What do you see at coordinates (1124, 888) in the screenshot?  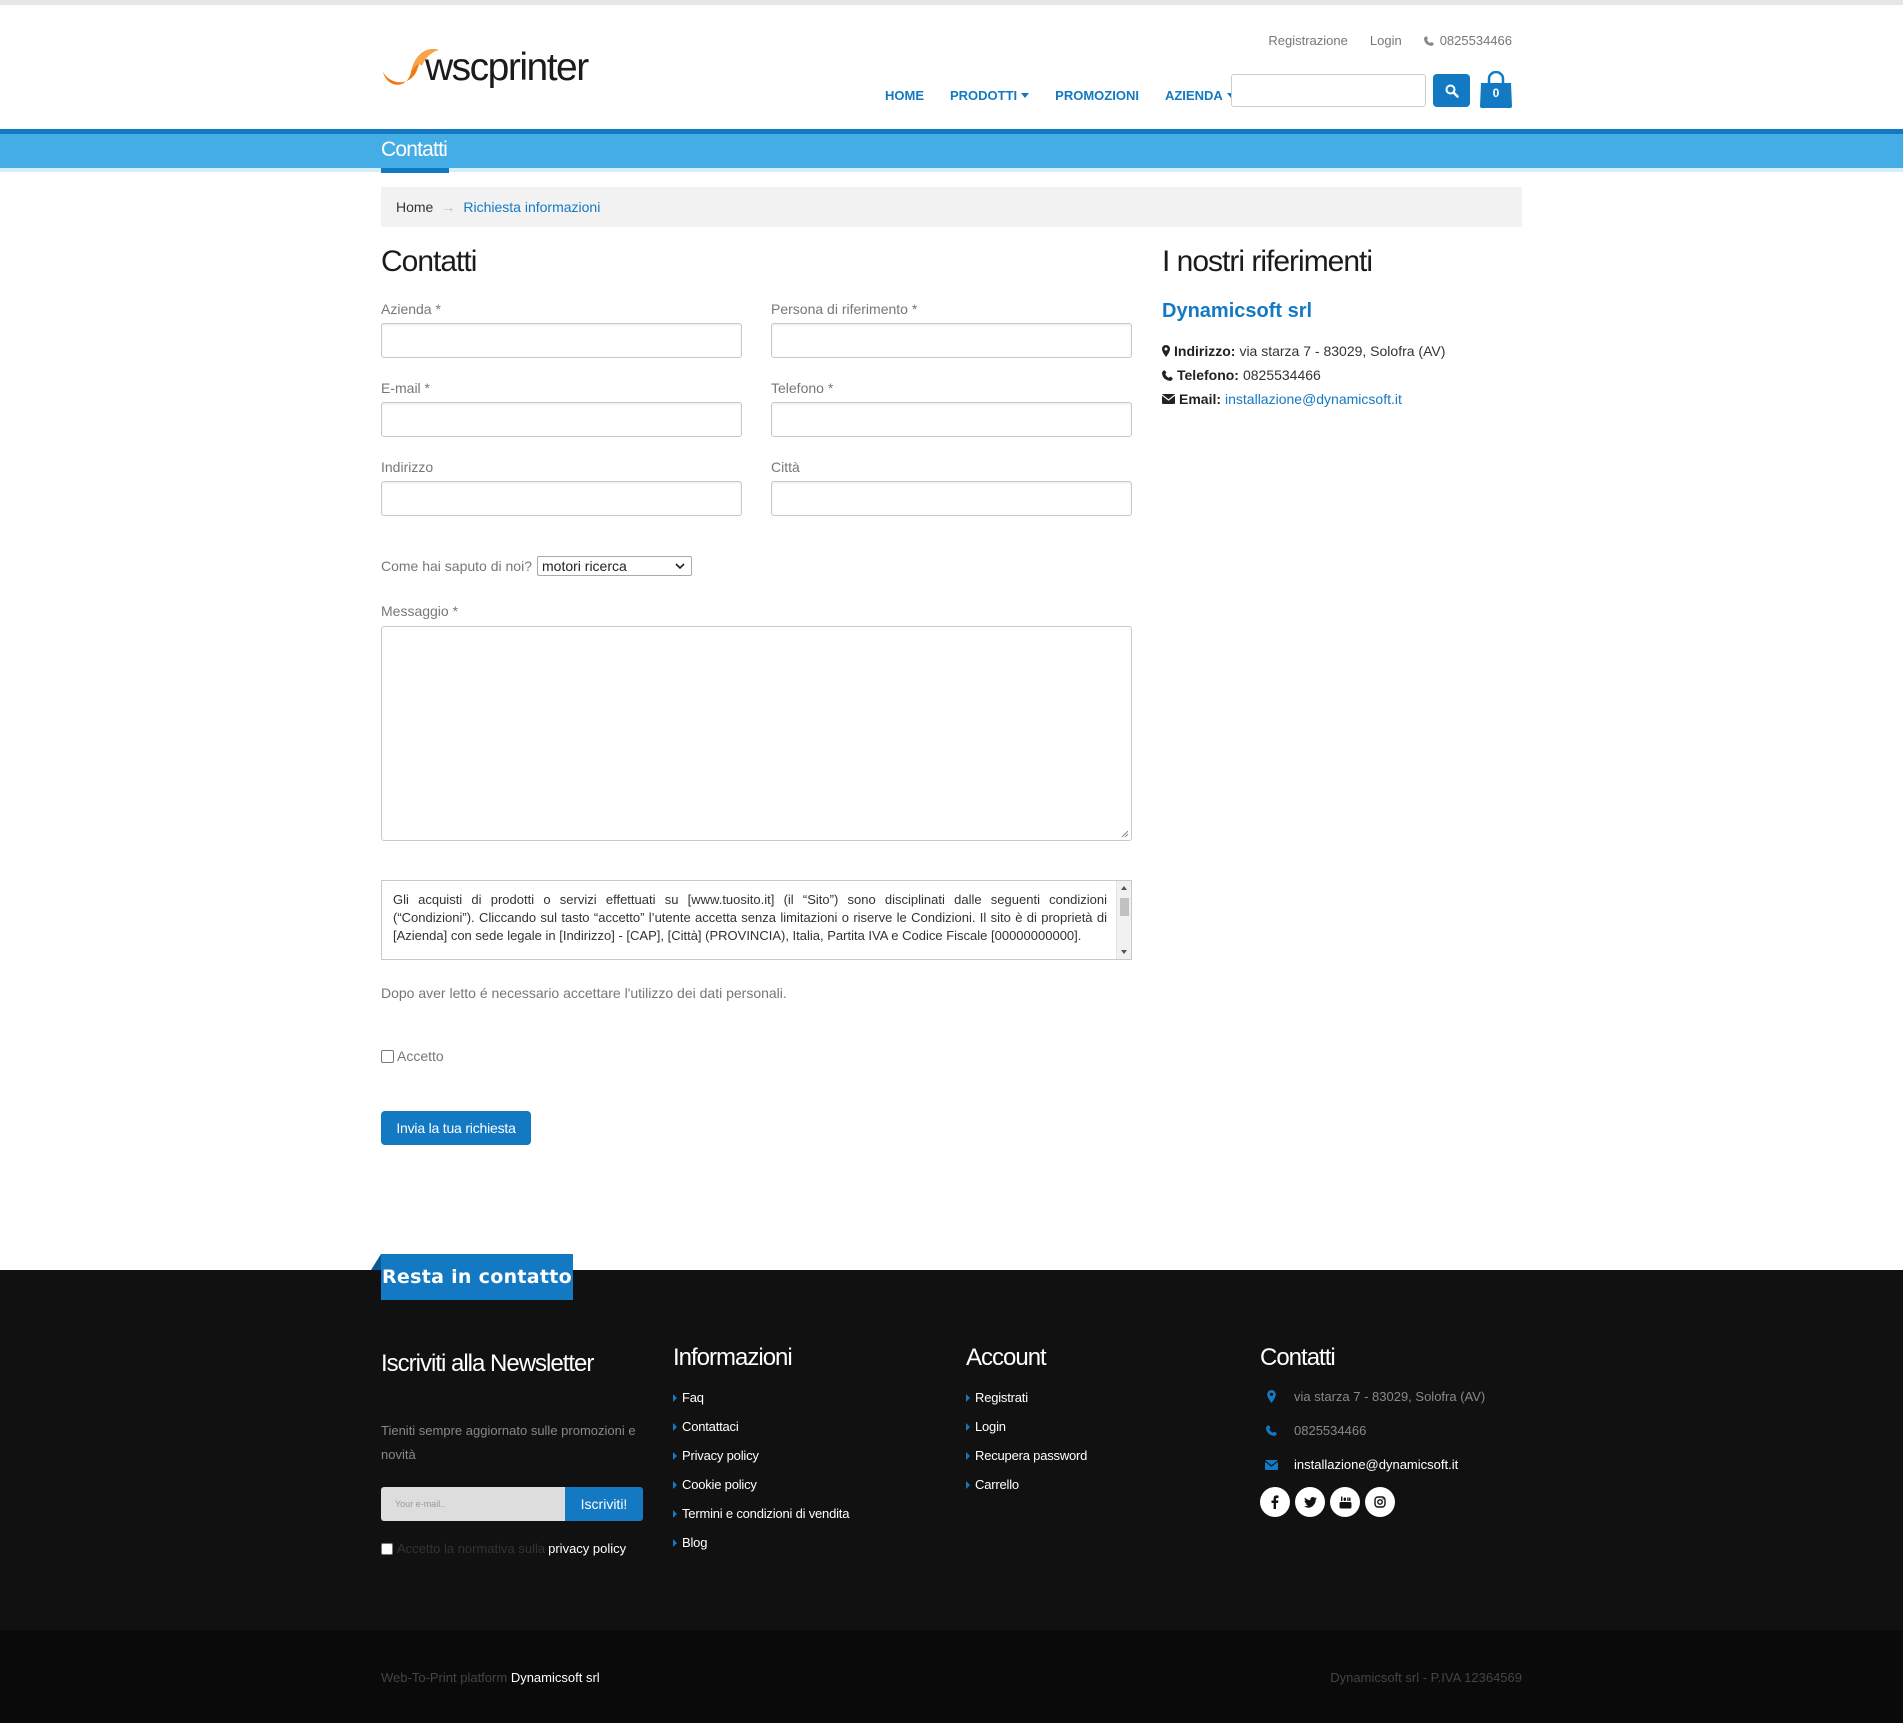 I see `scroll-up-icon` at bounding box center [1124, 888].